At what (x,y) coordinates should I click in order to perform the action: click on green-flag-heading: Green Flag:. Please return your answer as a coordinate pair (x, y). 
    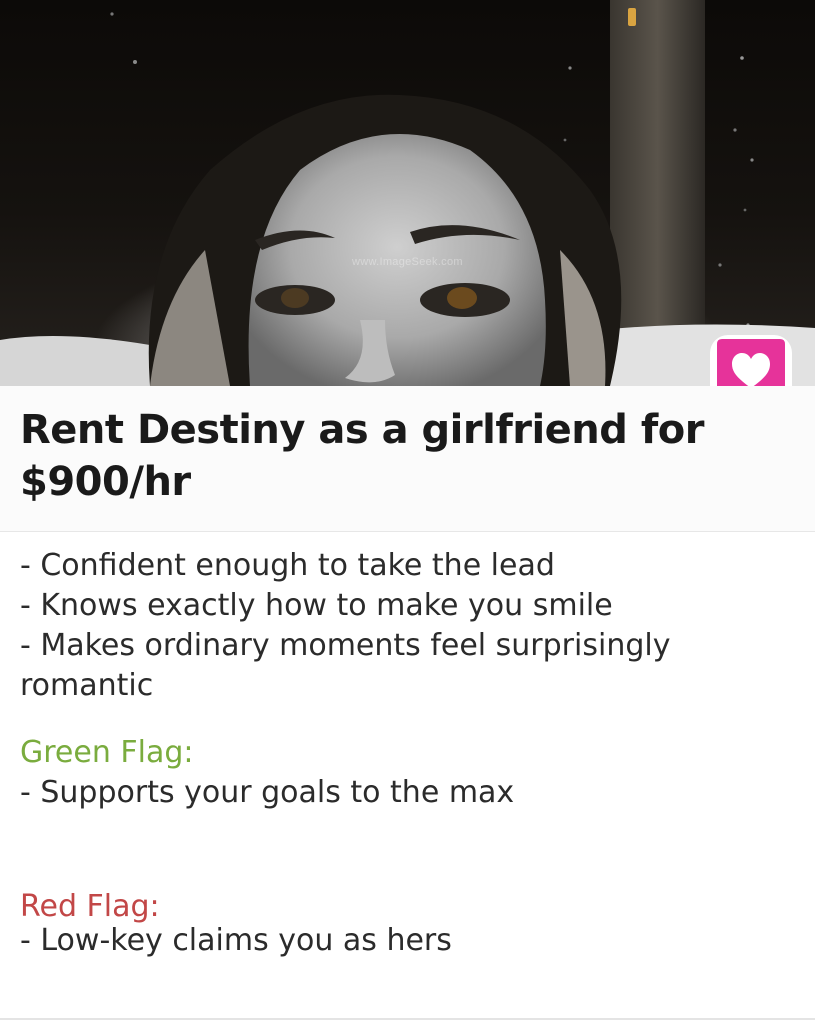
    Looking at the image, I should click on (107, 752).